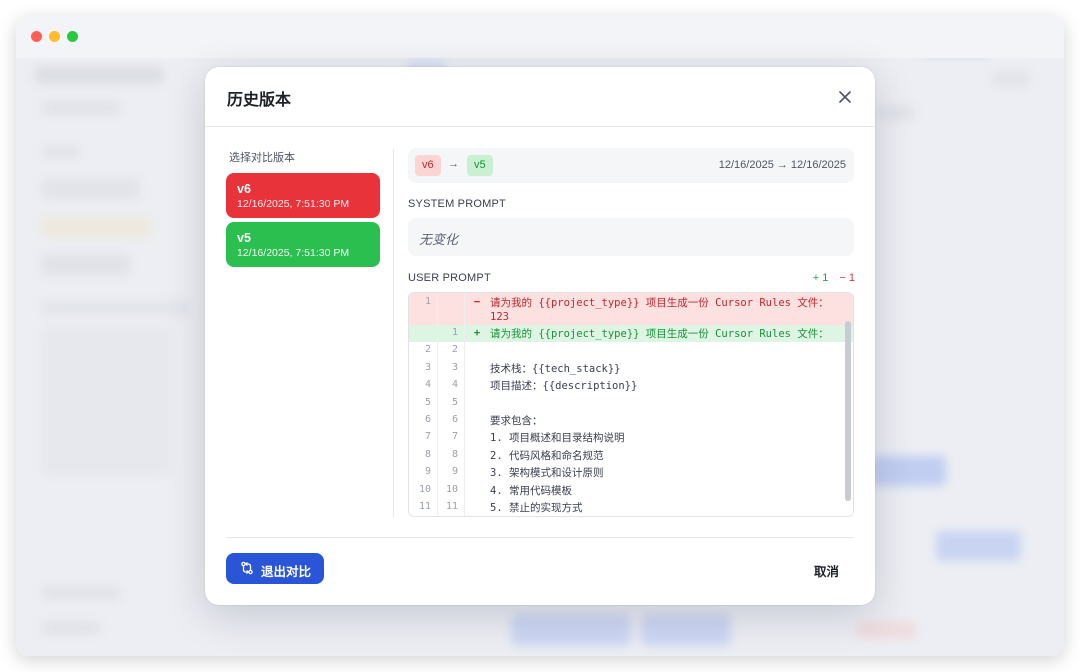 The width and height of the screenshot is (1080, 672). Describe the element at coordinates (540, 537) in the screenshot. I see `footer-divider` at that location.